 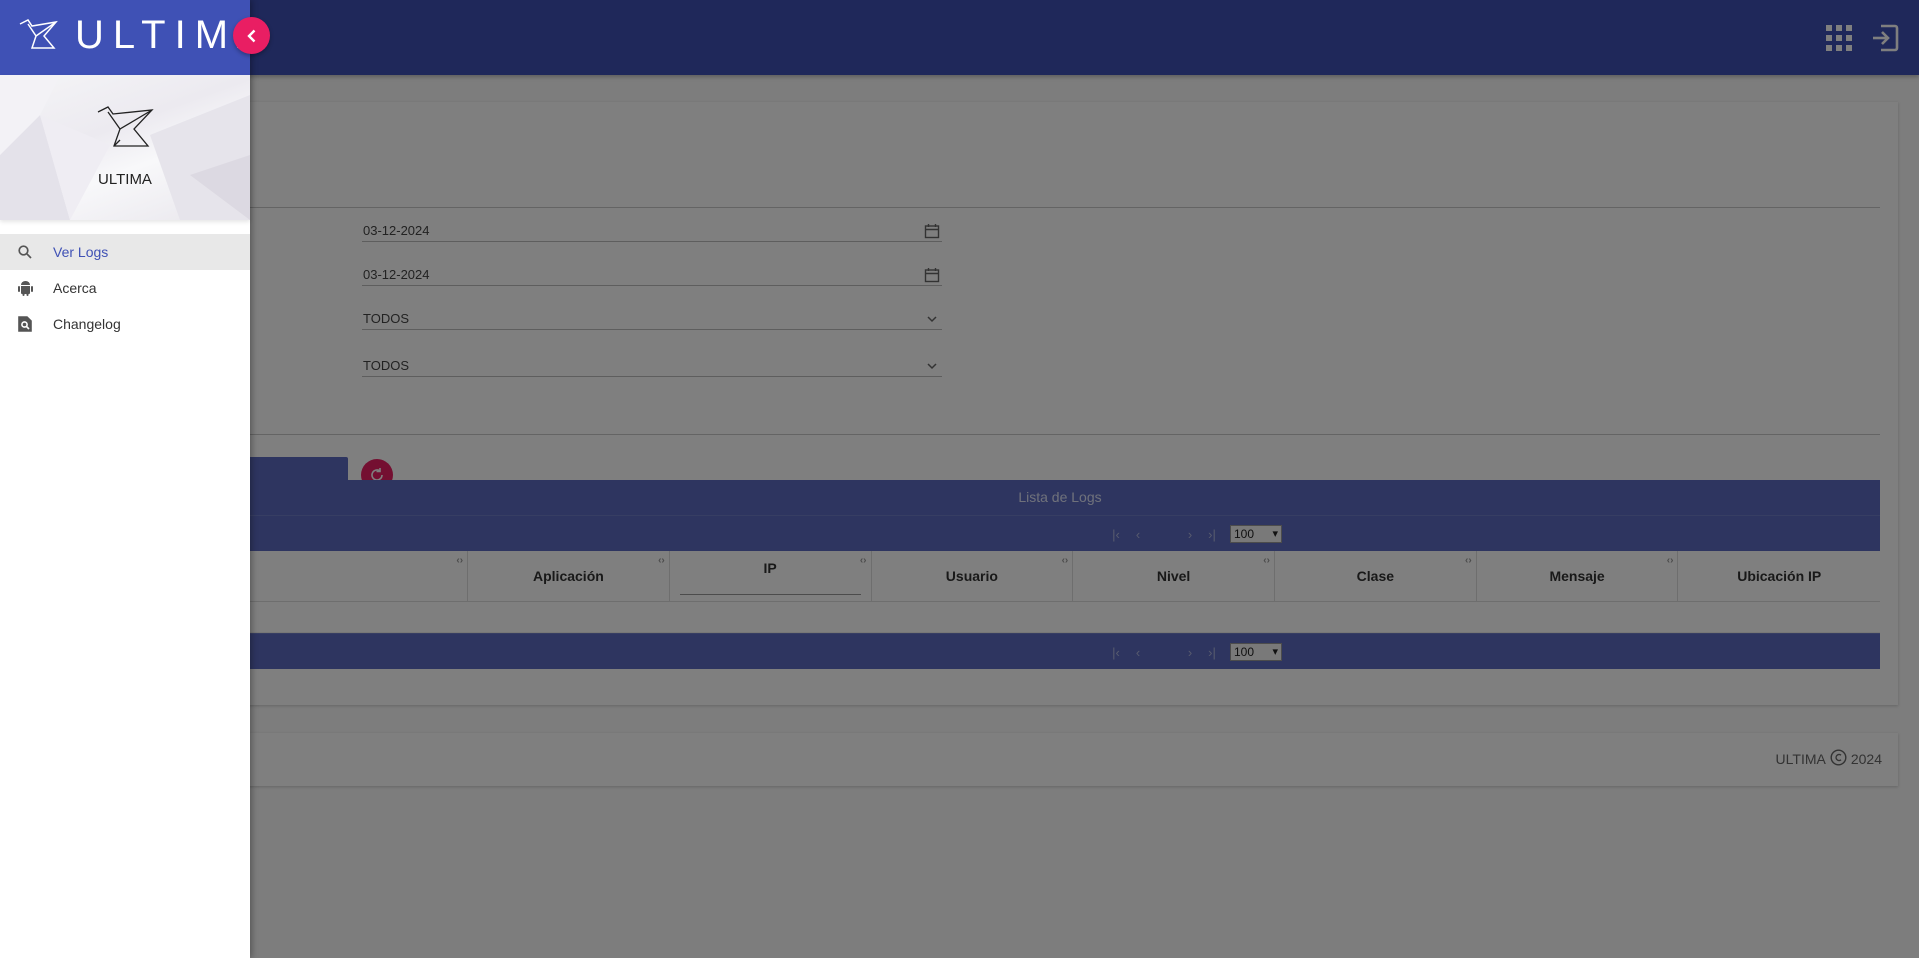 I want to click on sidebar-item-label: Acerca, so click(x=75, y=288).